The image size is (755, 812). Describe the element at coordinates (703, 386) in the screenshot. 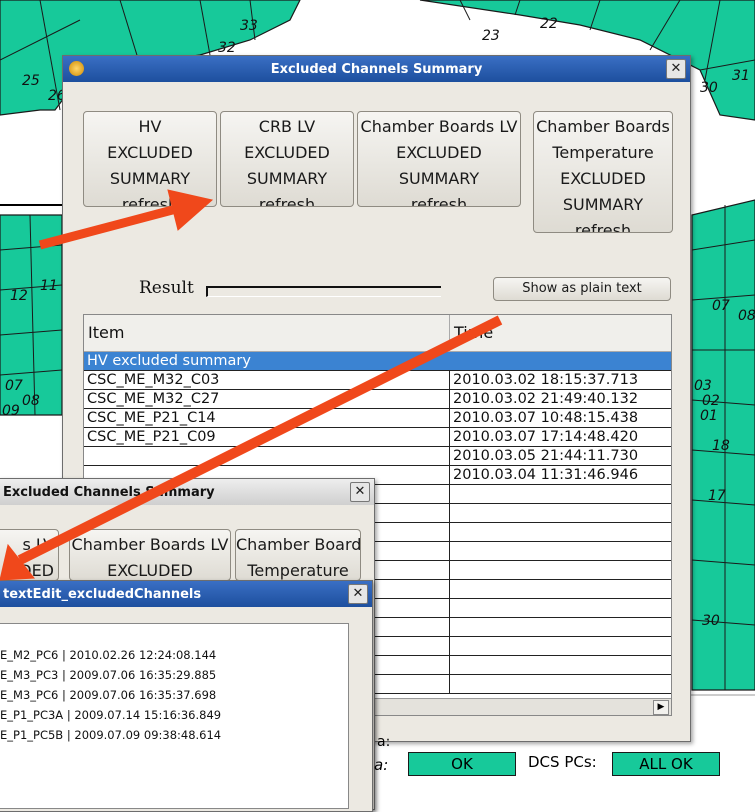

I see `bg-label-15: 03` at that location.